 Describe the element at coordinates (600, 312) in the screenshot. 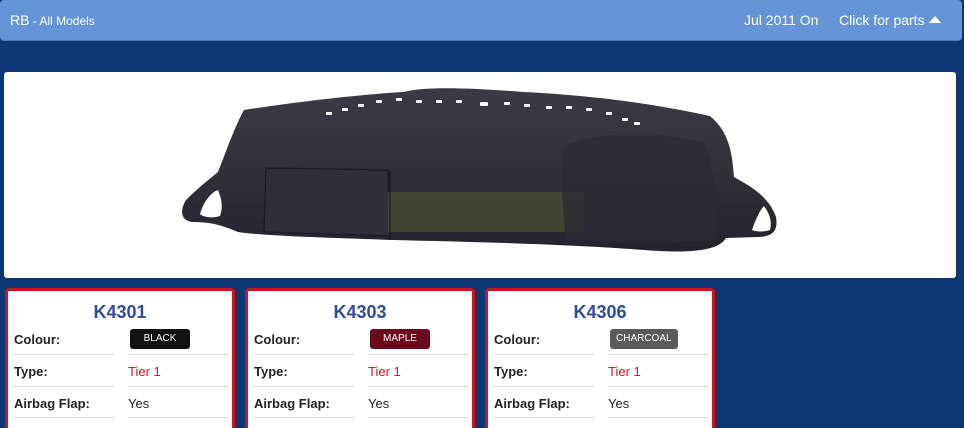

I see `product-code: K4306` at that location.